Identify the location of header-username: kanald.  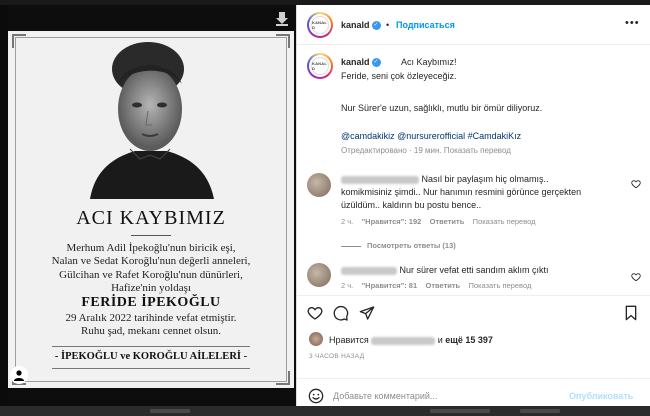
(355, 25).